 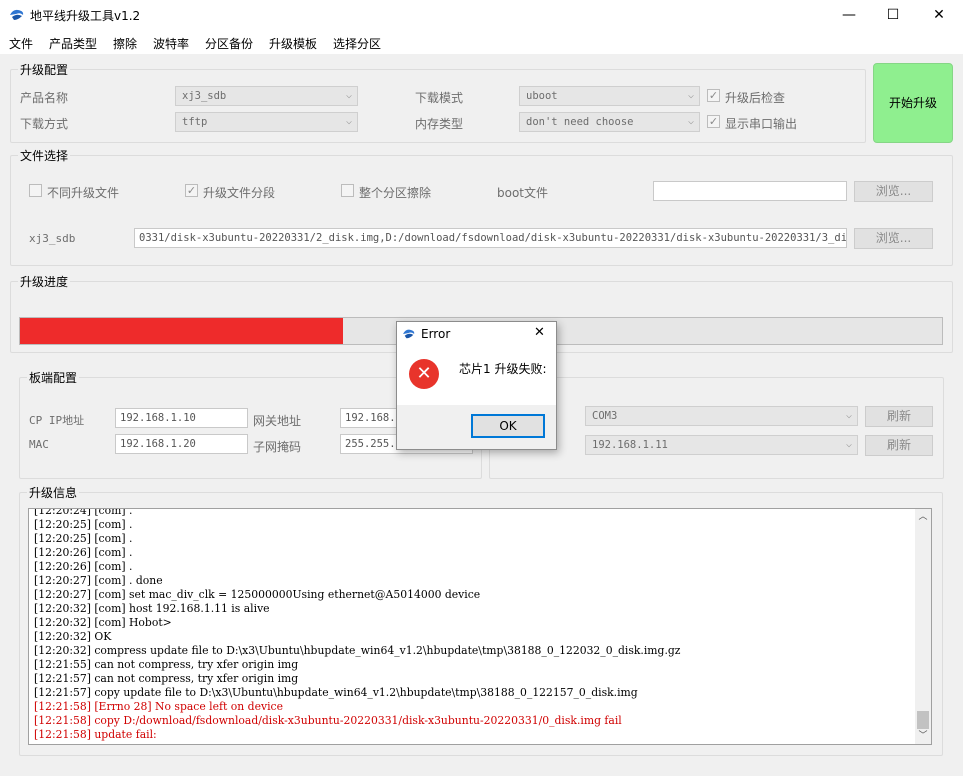 What do you see at coordinates (239, 193) in the screenshot?
I see `split-files-label: 升级文件分段` at bounding box center [239, 193].